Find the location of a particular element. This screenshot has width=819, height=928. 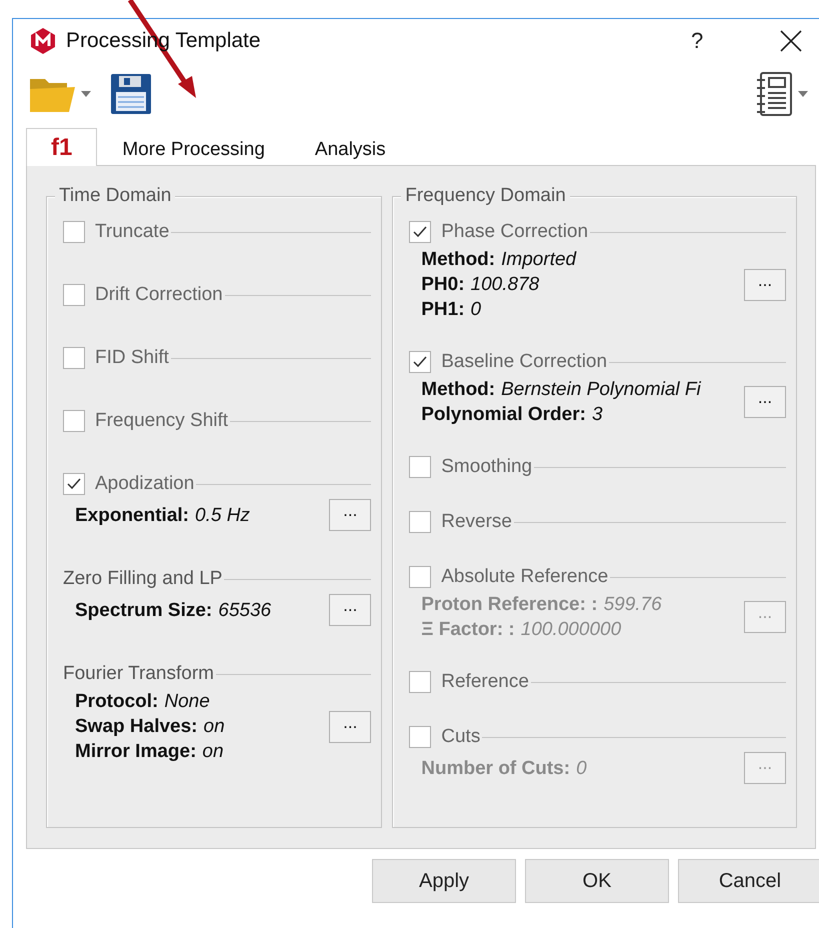

field-label: Swap Halves: is located at coordinates (136, 726).